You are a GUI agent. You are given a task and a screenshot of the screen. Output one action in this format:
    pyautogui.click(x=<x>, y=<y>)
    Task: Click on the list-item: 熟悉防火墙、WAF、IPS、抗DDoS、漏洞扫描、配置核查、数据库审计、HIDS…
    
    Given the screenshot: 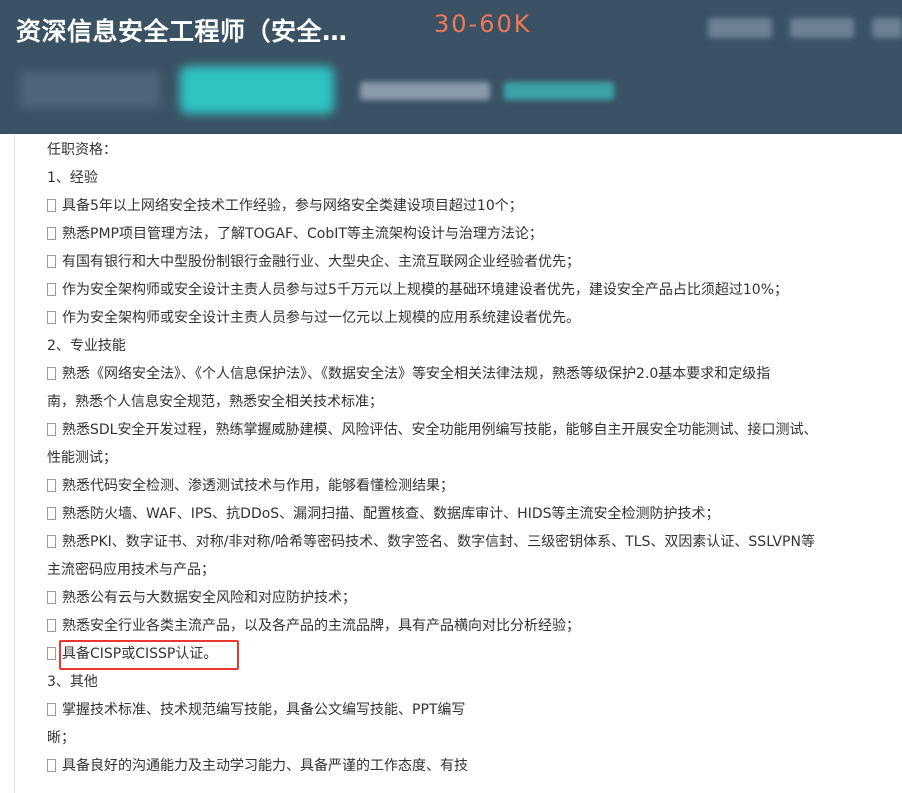 What is the action you would take?
    pyautogui.click(x=383, y=514)
    